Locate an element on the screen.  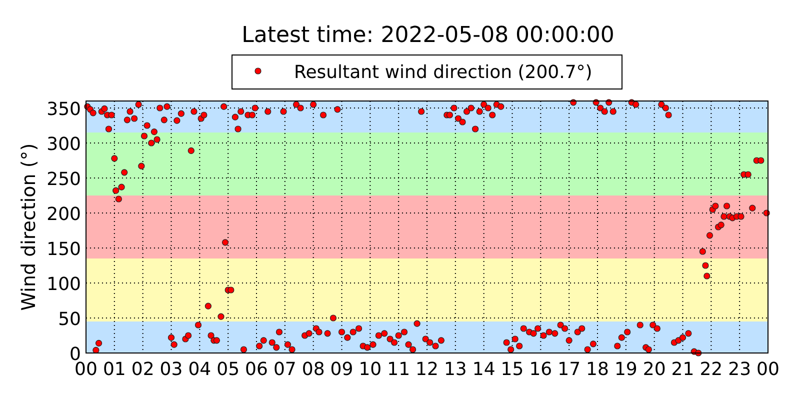
x-tick-label: 04 is located at coordinates (200, 369).